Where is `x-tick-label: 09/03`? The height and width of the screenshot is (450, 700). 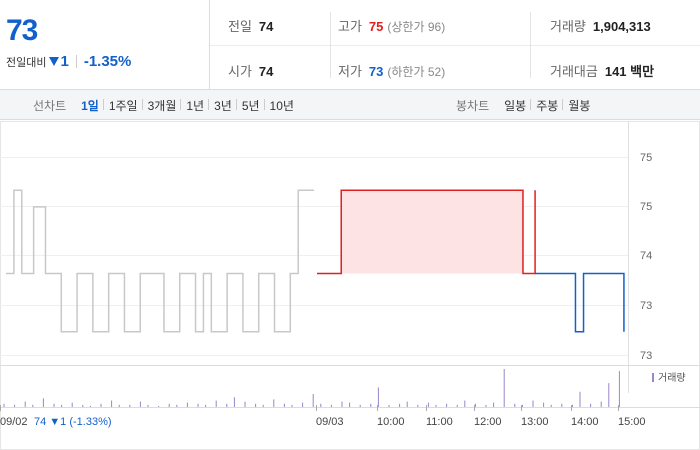
x-tick-label: 09/03 is located at coordinates (330, 422).